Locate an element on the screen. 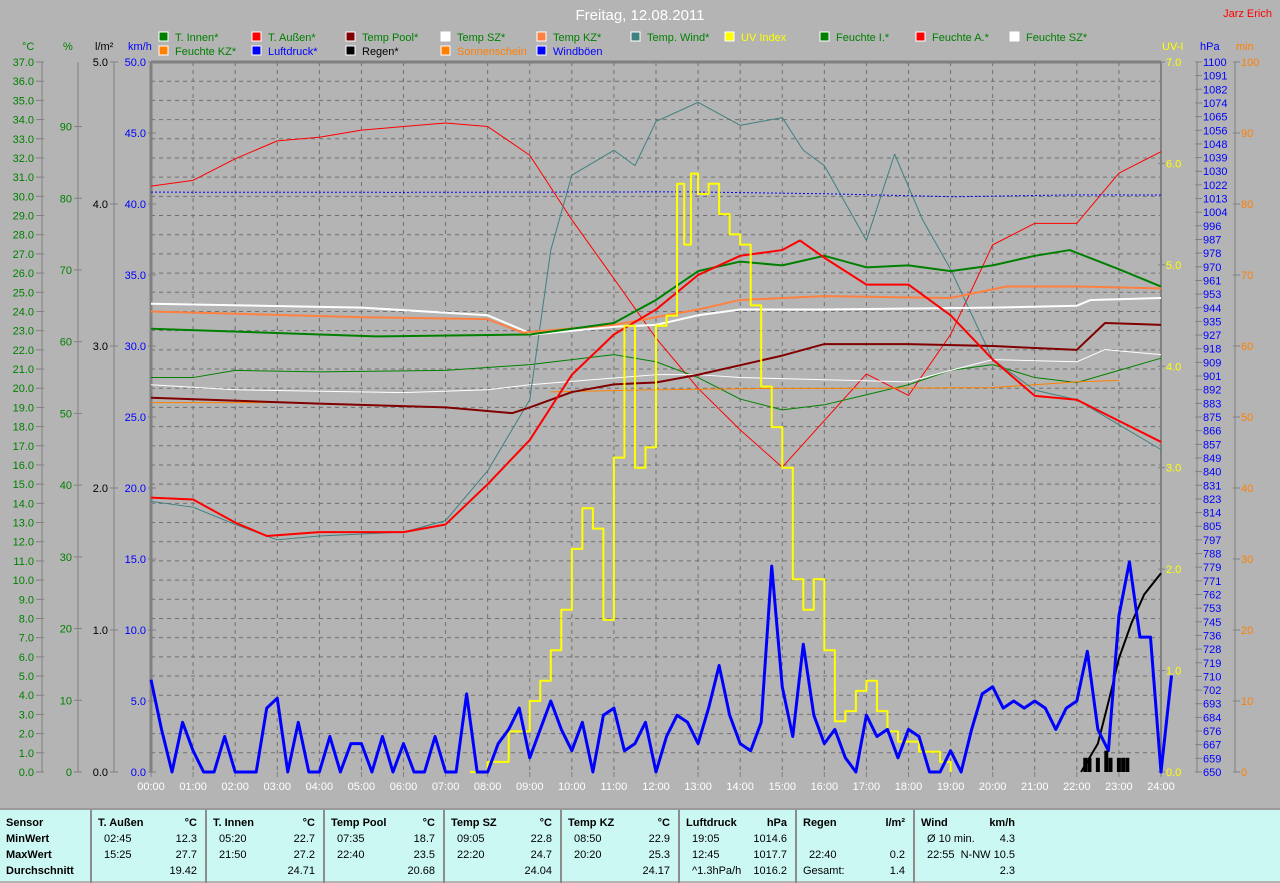  axis-tick-label-hpa: 710 is located at coordinates (1212, 677).